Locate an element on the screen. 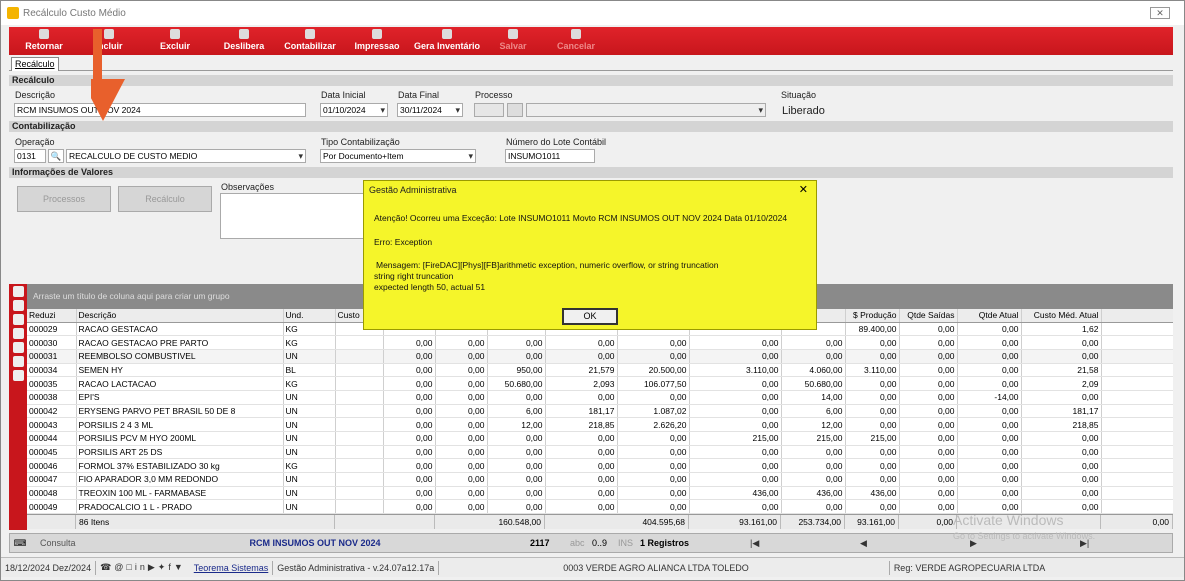 The image size is (1185, 581). window-close-button: ✕ is located at coordinates (1160, 13).